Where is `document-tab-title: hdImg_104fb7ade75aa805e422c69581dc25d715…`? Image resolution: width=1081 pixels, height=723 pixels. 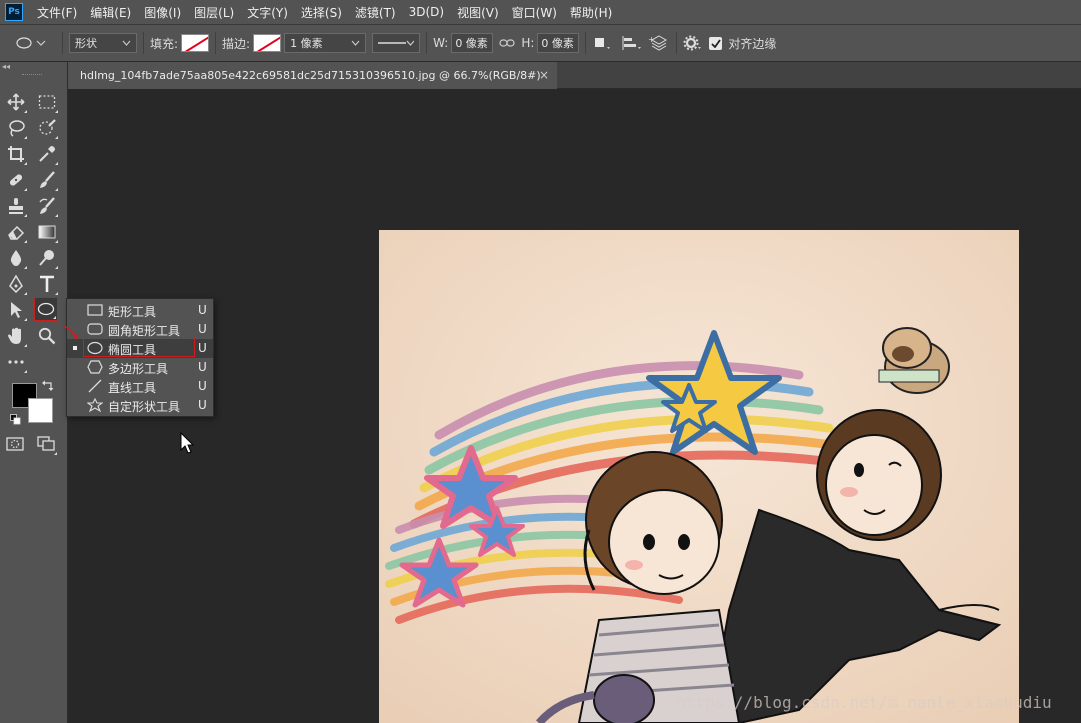 document-tab-title: hdImg_104fb7ade75aa805e422c69581dc25d715… is located at coordinates (310, 75).